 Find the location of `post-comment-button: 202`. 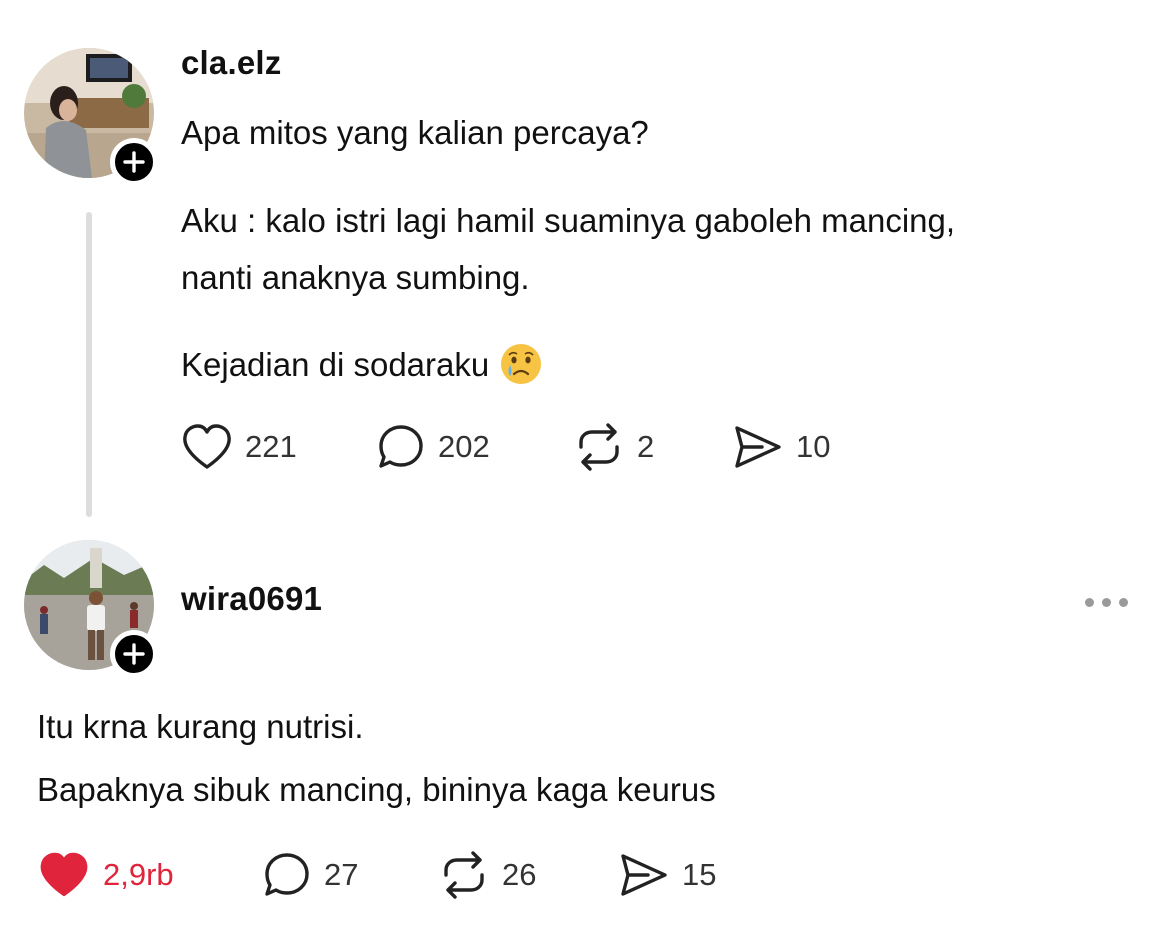

post-comment-button: 202 is located at coordinates (433, 447).